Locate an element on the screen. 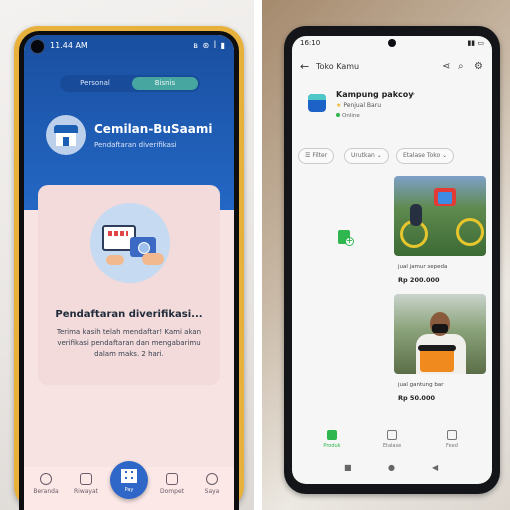  nav-etalase: Etalase is located at coordinates (392, 439).